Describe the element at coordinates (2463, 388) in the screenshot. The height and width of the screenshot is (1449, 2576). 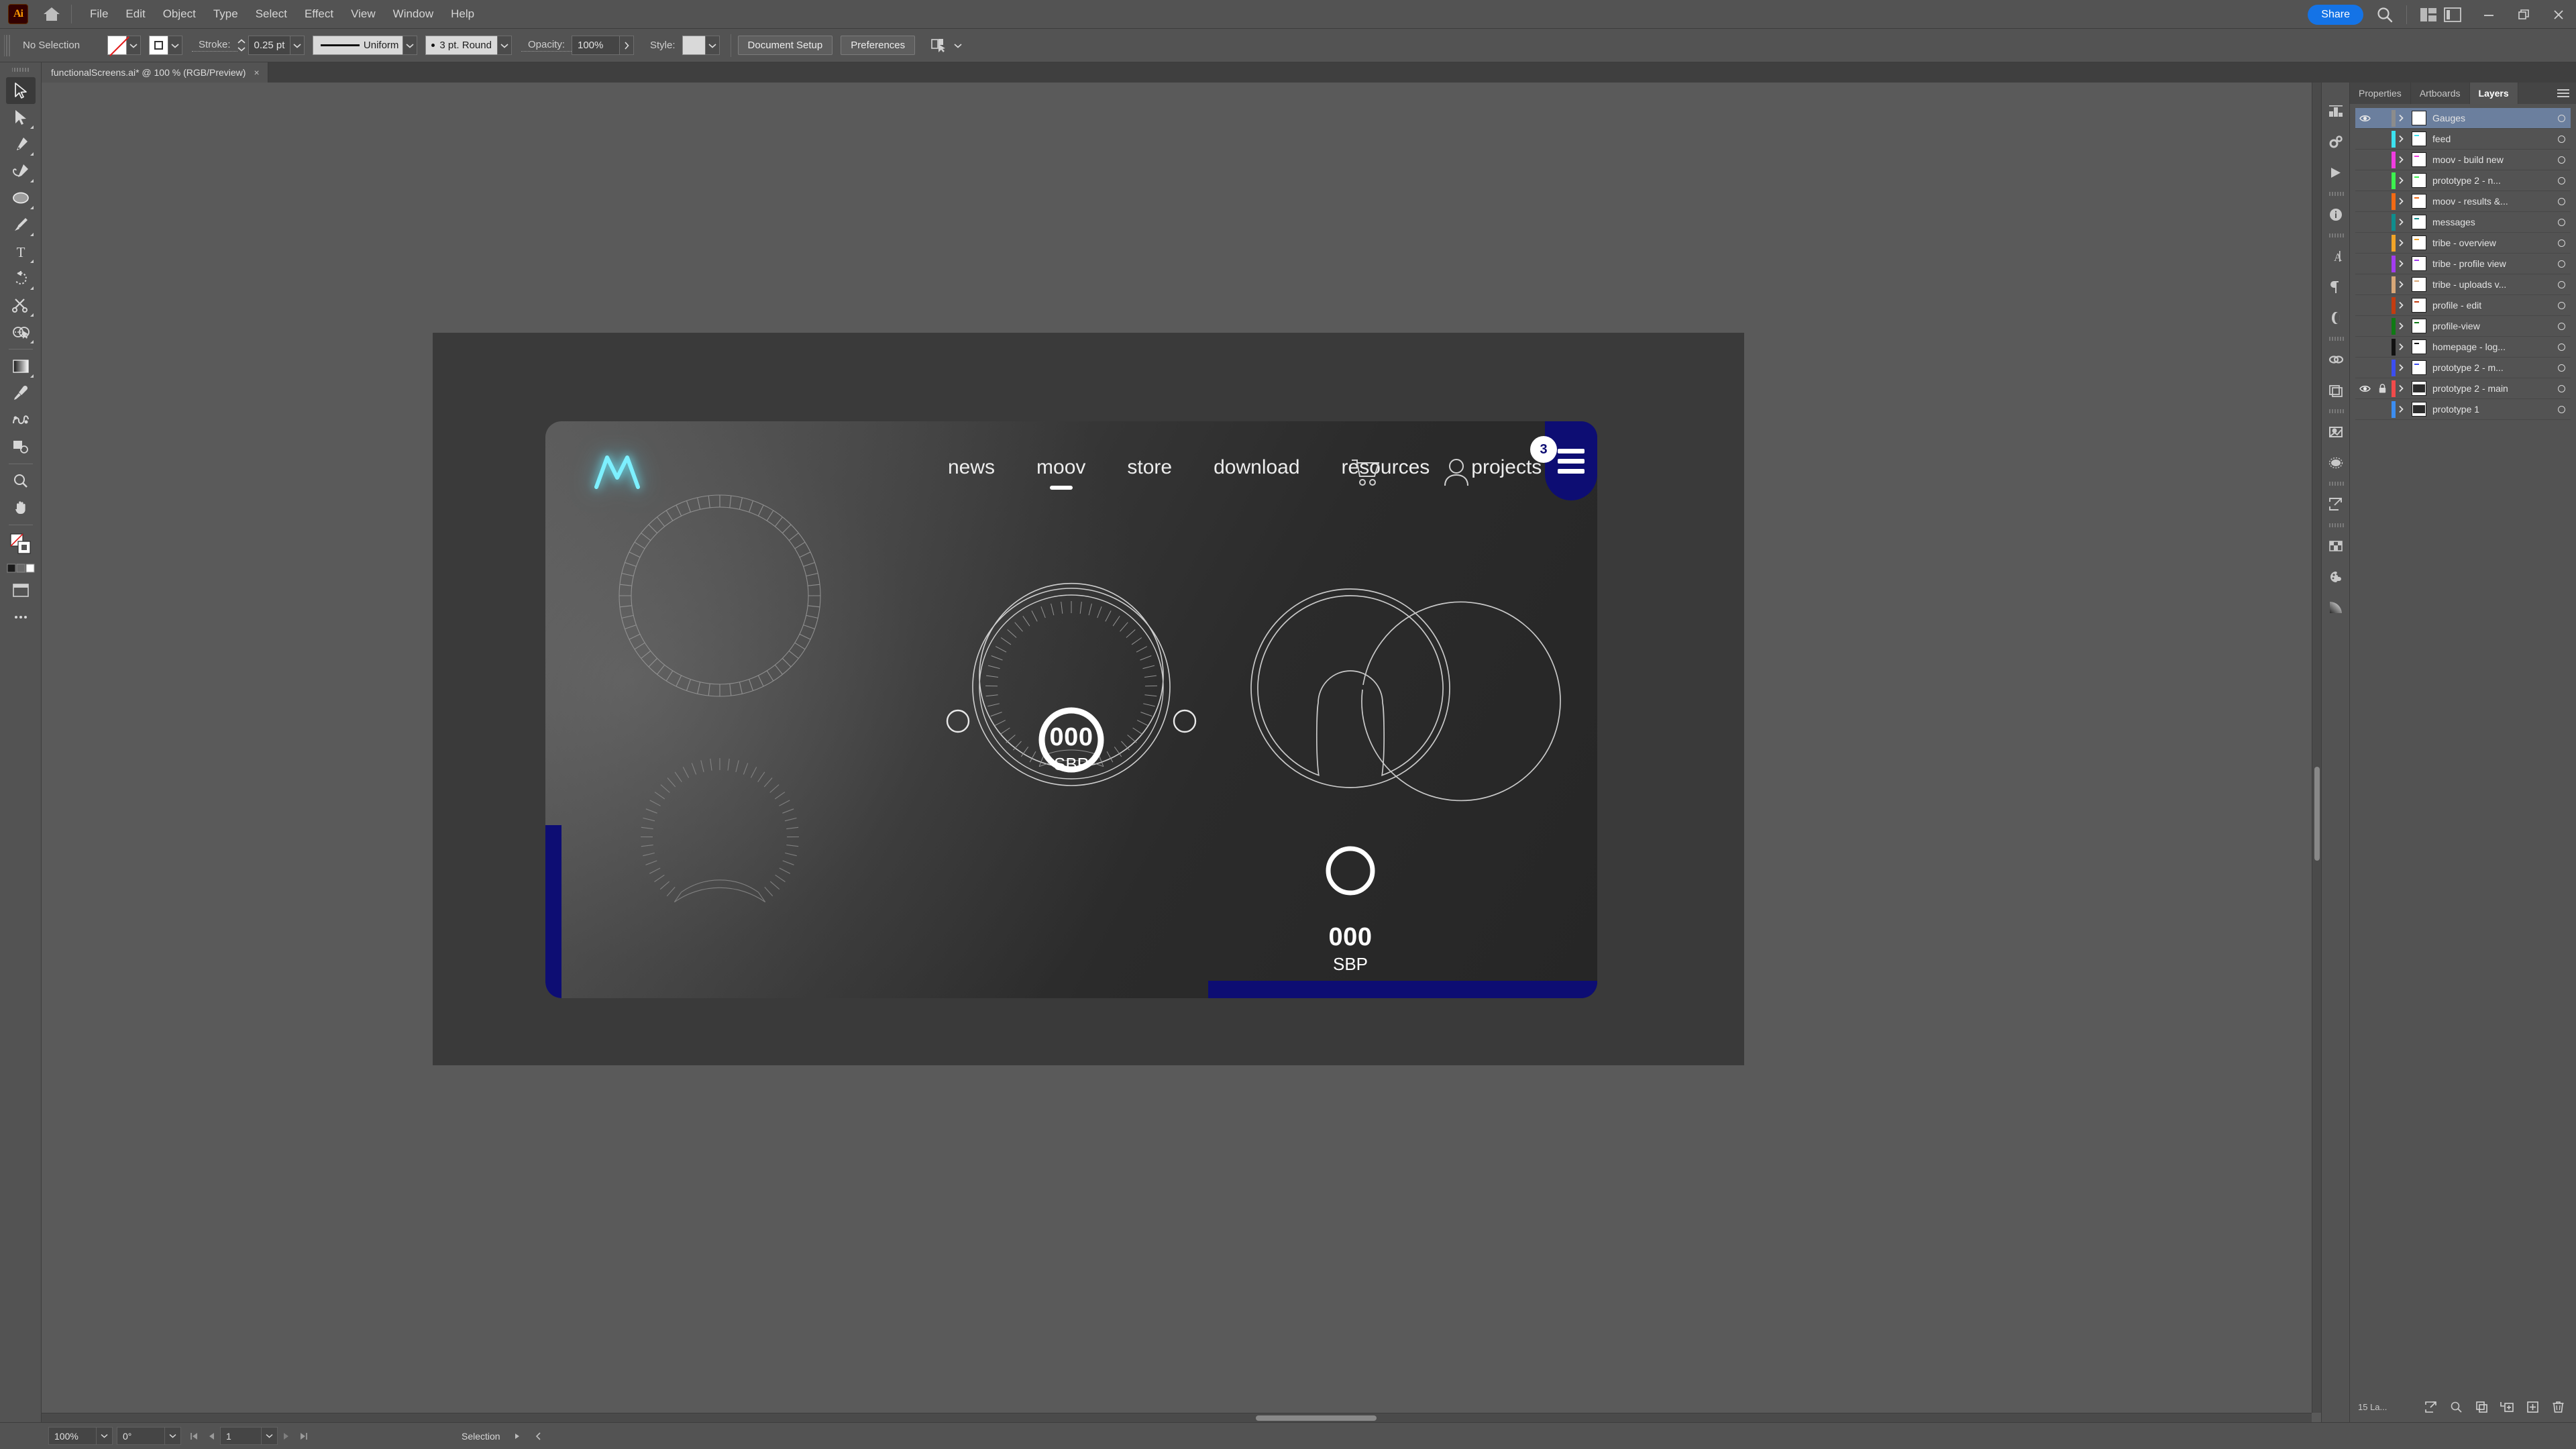
I see `layer-row: prototype 2 - main` at that location.